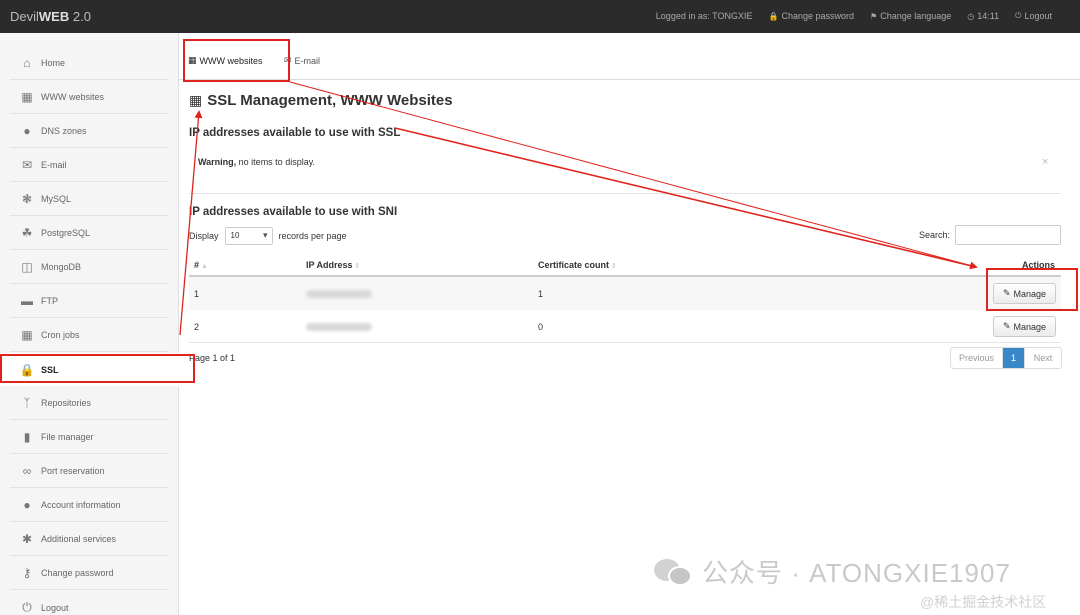  What do you see at coordinates (983, 602) in the screenshot?
I see `site-watermark: @稀土掘金技术社区` at bounding box center [983, 602].